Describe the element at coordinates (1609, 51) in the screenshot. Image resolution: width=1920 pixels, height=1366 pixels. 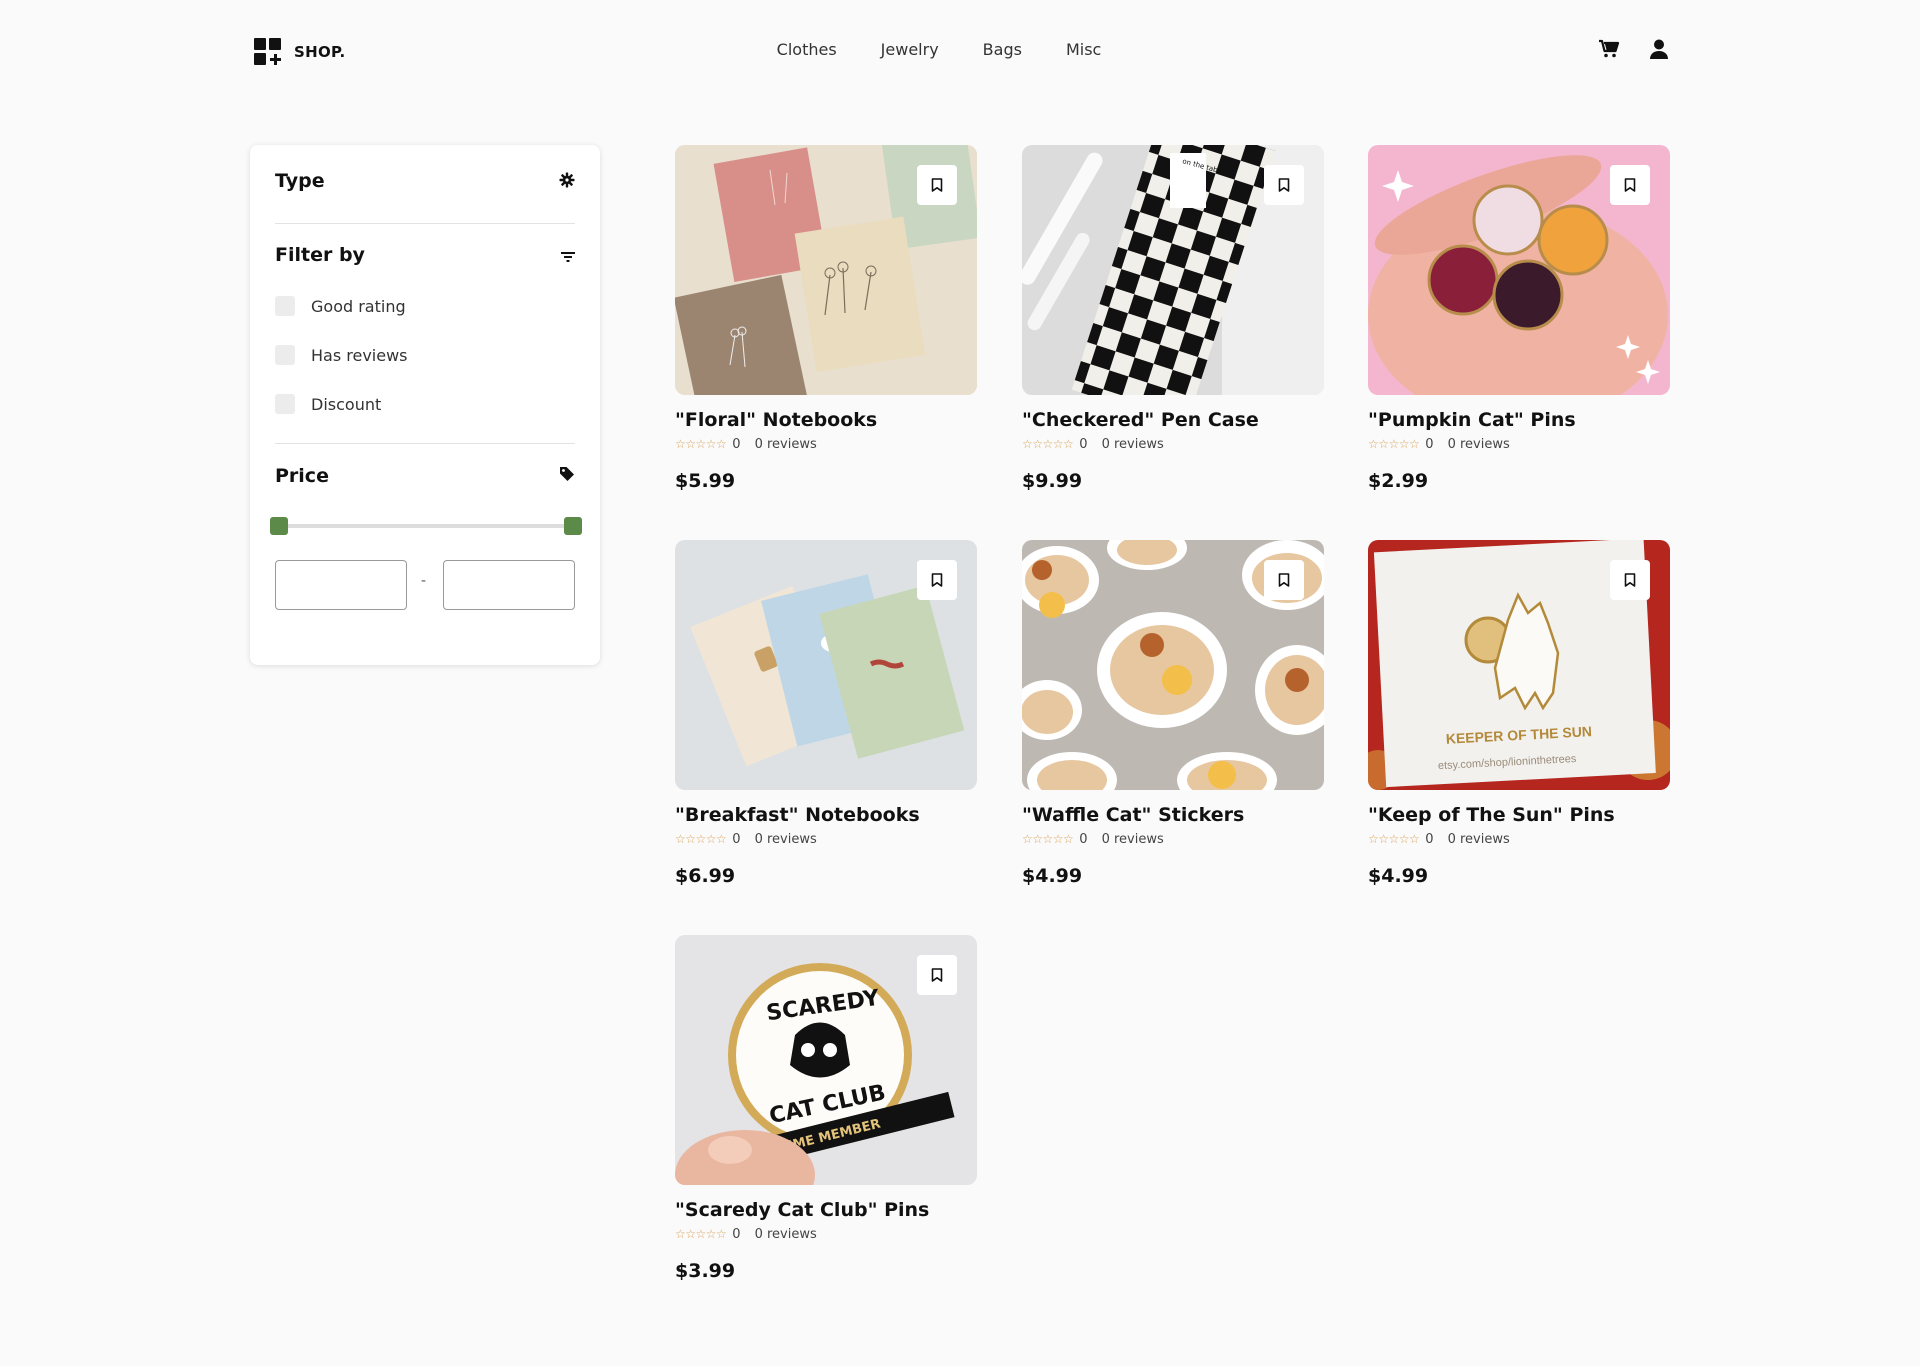
I see `cart-icon` at that location.